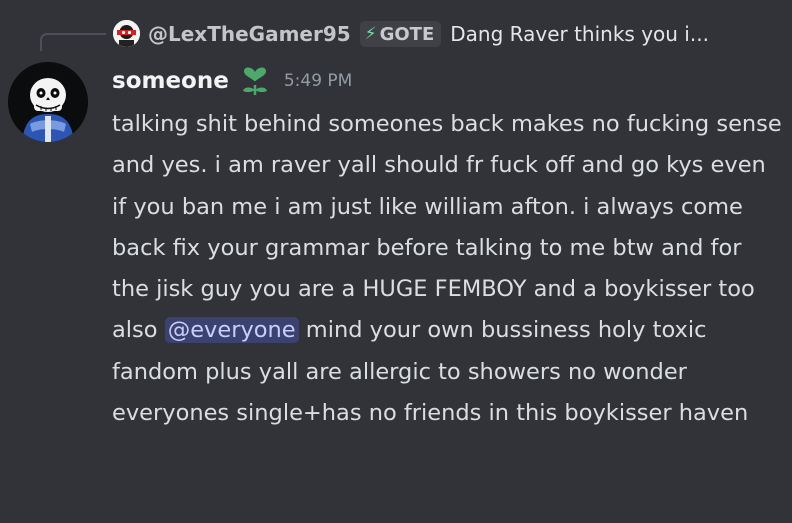  Describe the element at coordinates (318, 81) in the screenshot. I see `message-timestamp: 5:49 PM` at that location.